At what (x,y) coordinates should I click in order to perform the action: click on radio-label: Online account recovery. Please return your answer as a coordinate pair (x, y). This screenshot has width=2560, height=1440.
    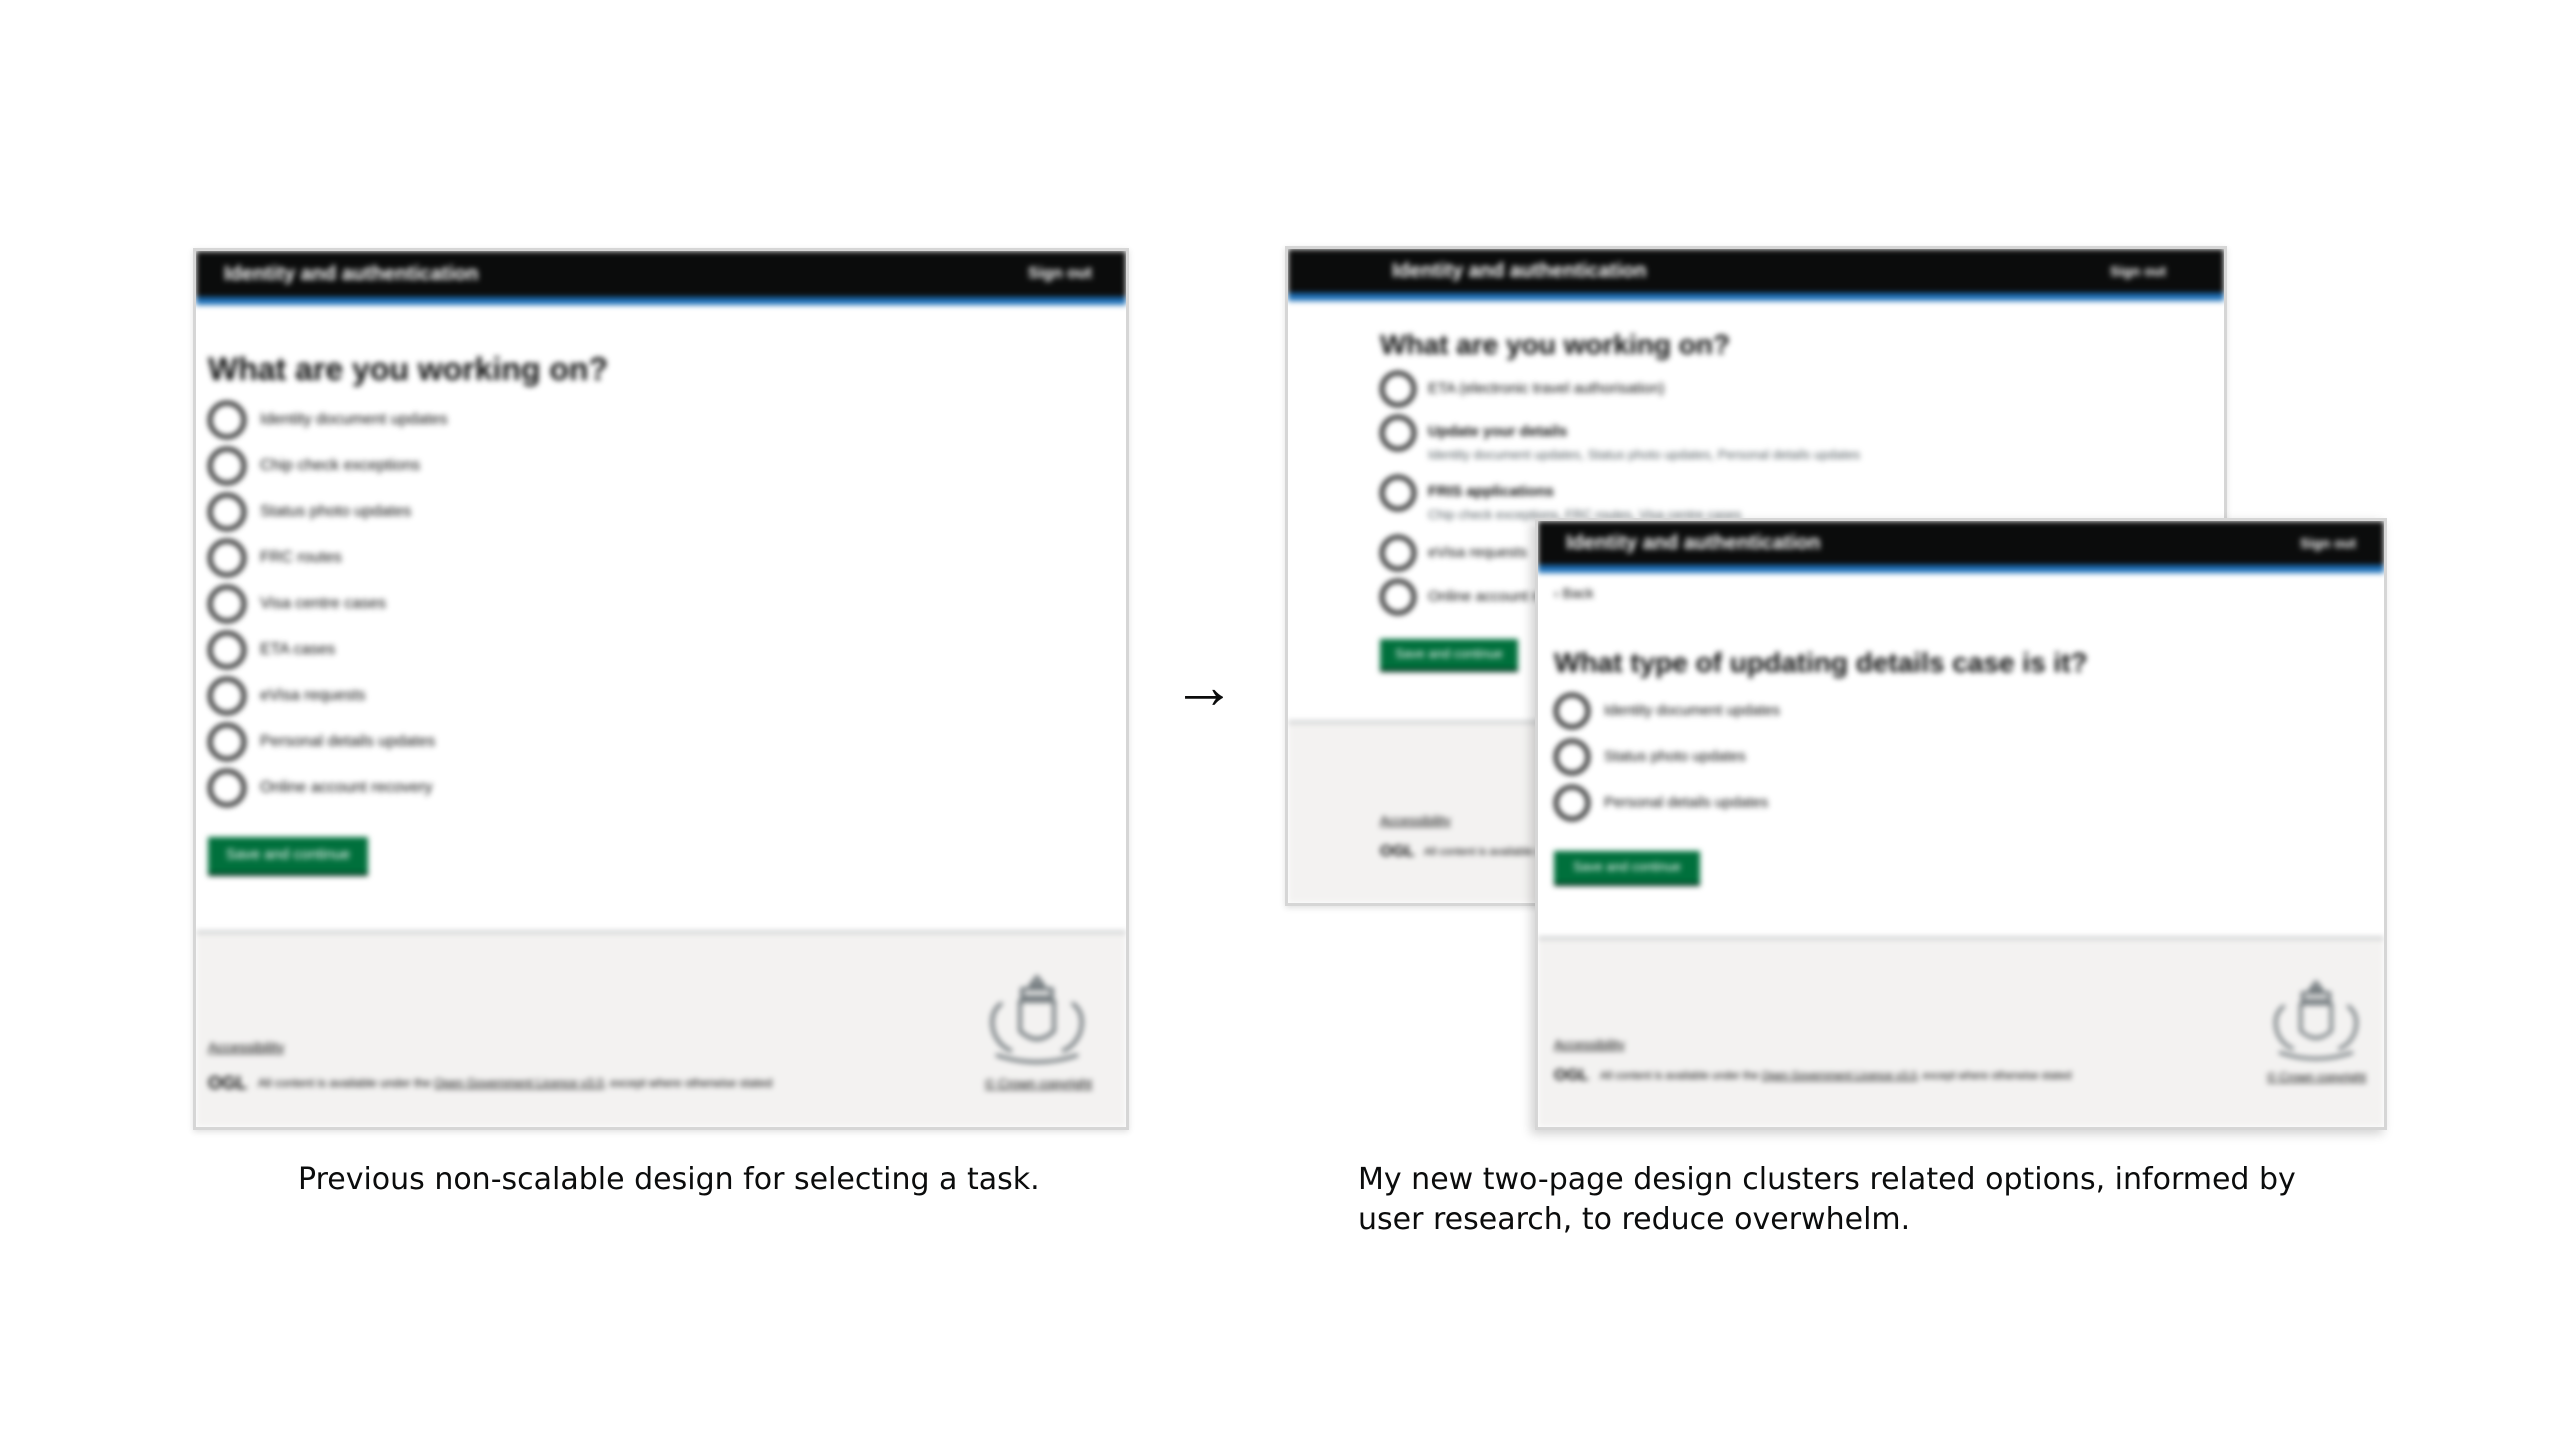
    Looking at the image, I should click on (346, 787).